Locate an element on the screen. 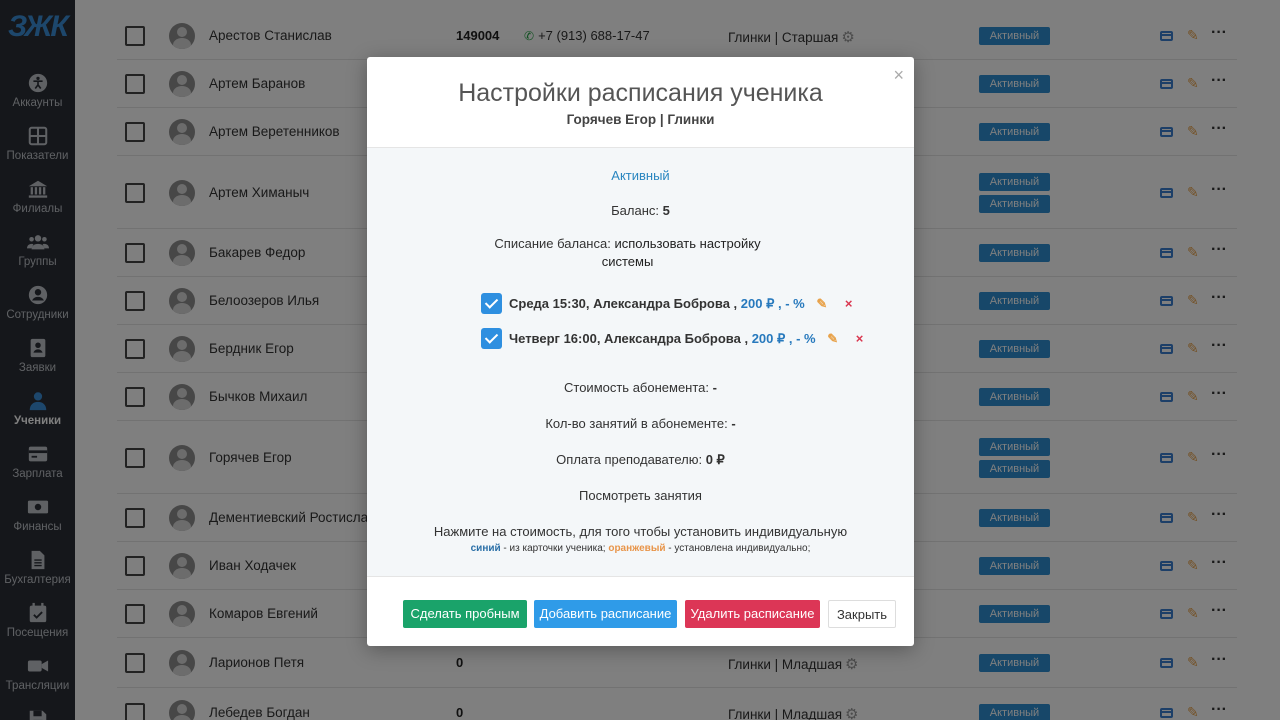 The image size is (1280, 720). close-button: Закрыть is located at coordinates (862, 614).